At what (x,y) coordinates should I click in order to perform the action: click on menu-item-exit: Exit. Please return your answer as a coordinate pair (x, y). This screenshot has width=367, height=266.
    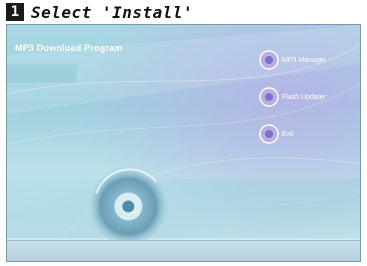
    Looking at the image, I should click on (276, 134).